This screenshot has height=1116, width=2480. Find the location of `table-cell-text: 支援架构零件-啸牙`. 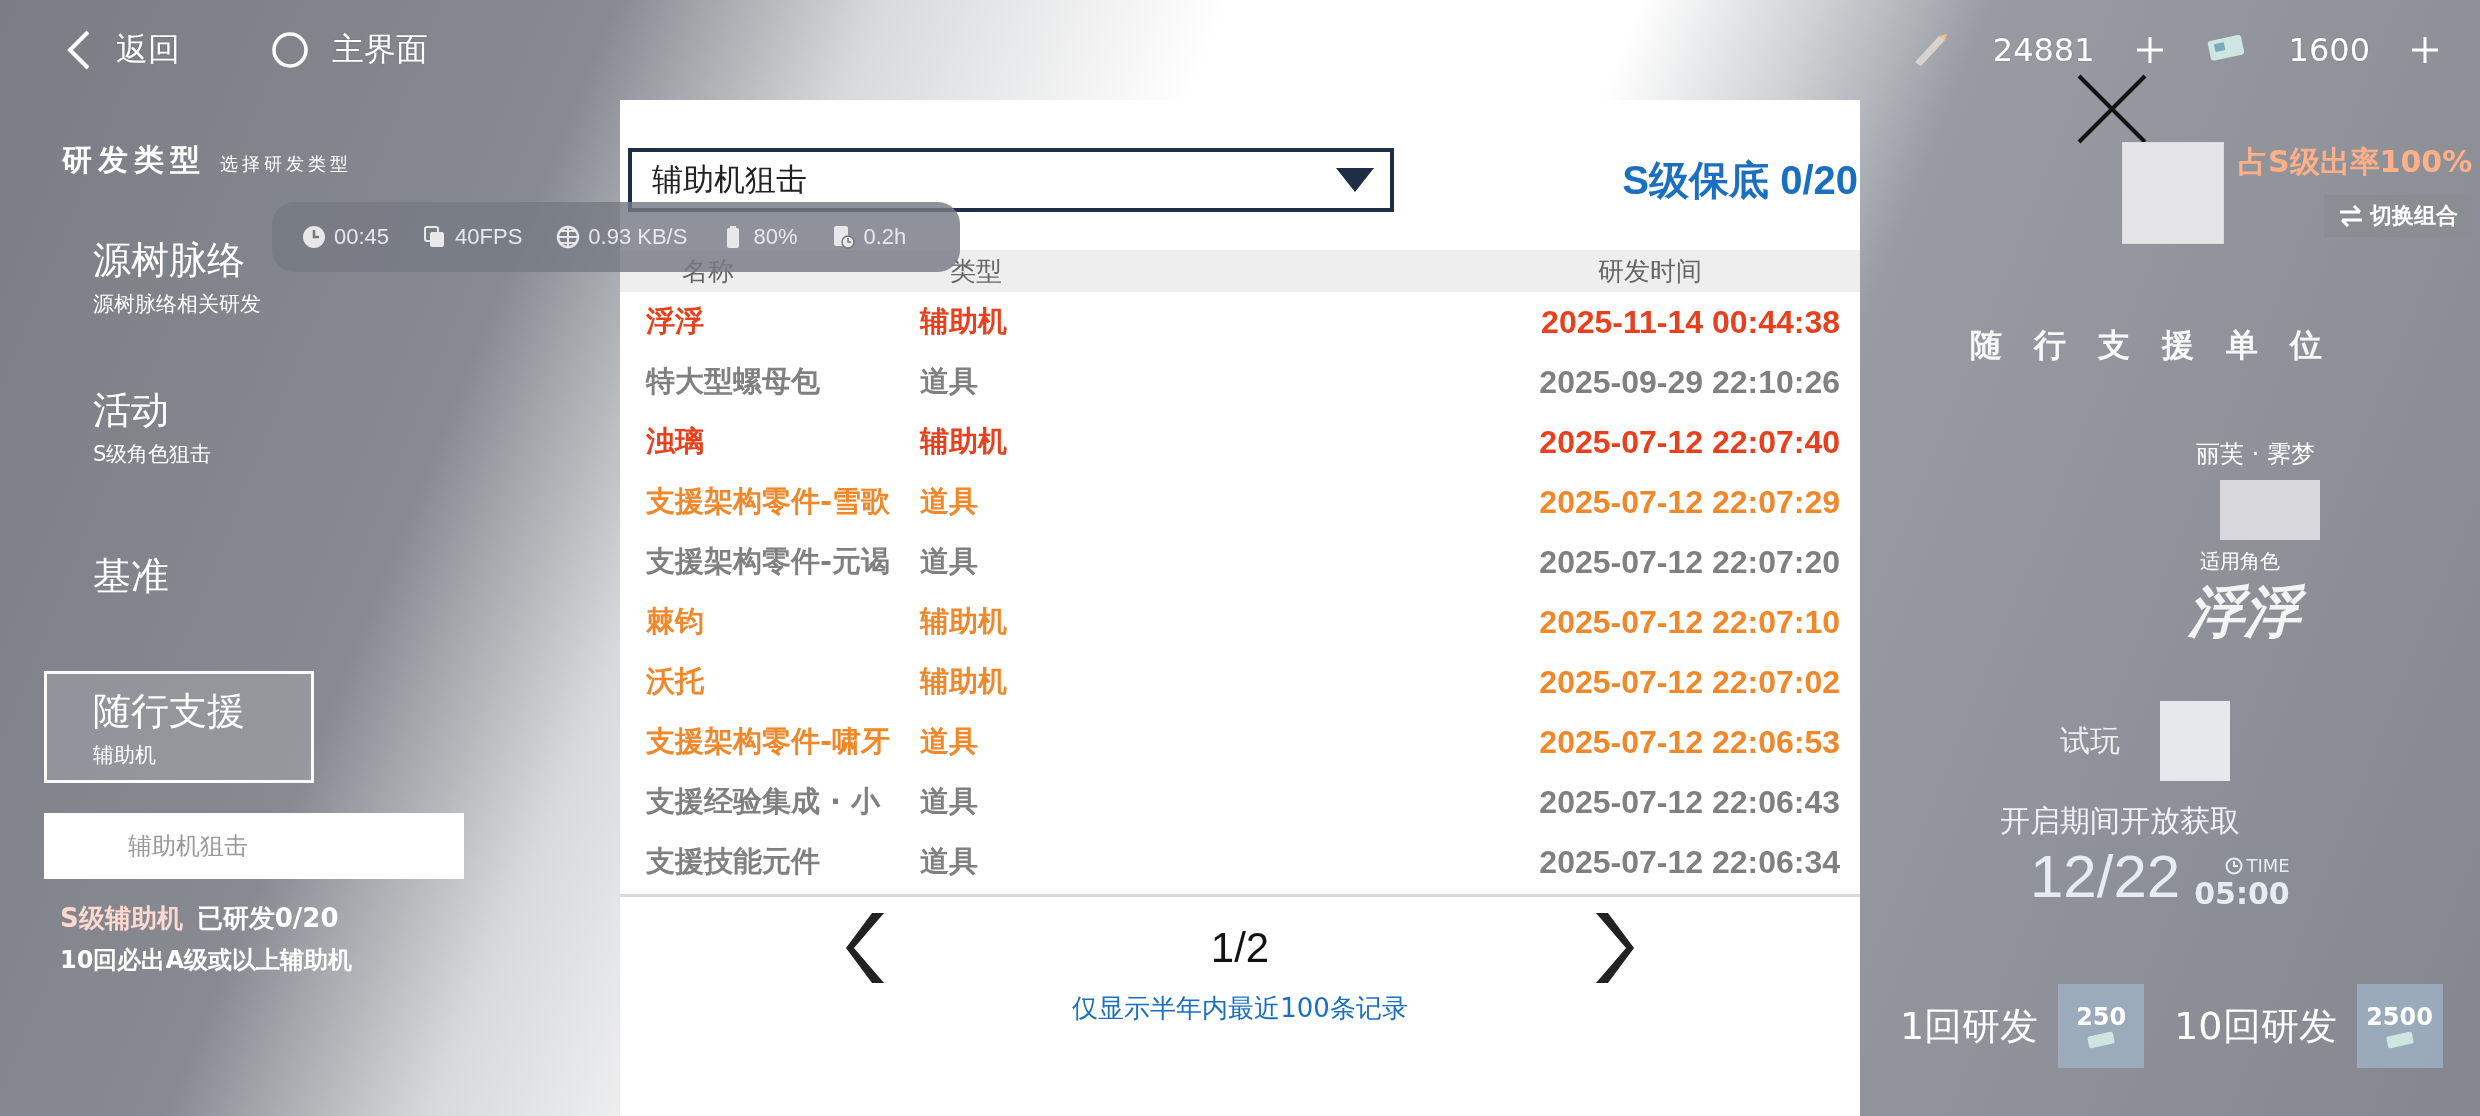

table-cell-text: 支援架构零件-啸牙 is located at coordinates (768, 741).